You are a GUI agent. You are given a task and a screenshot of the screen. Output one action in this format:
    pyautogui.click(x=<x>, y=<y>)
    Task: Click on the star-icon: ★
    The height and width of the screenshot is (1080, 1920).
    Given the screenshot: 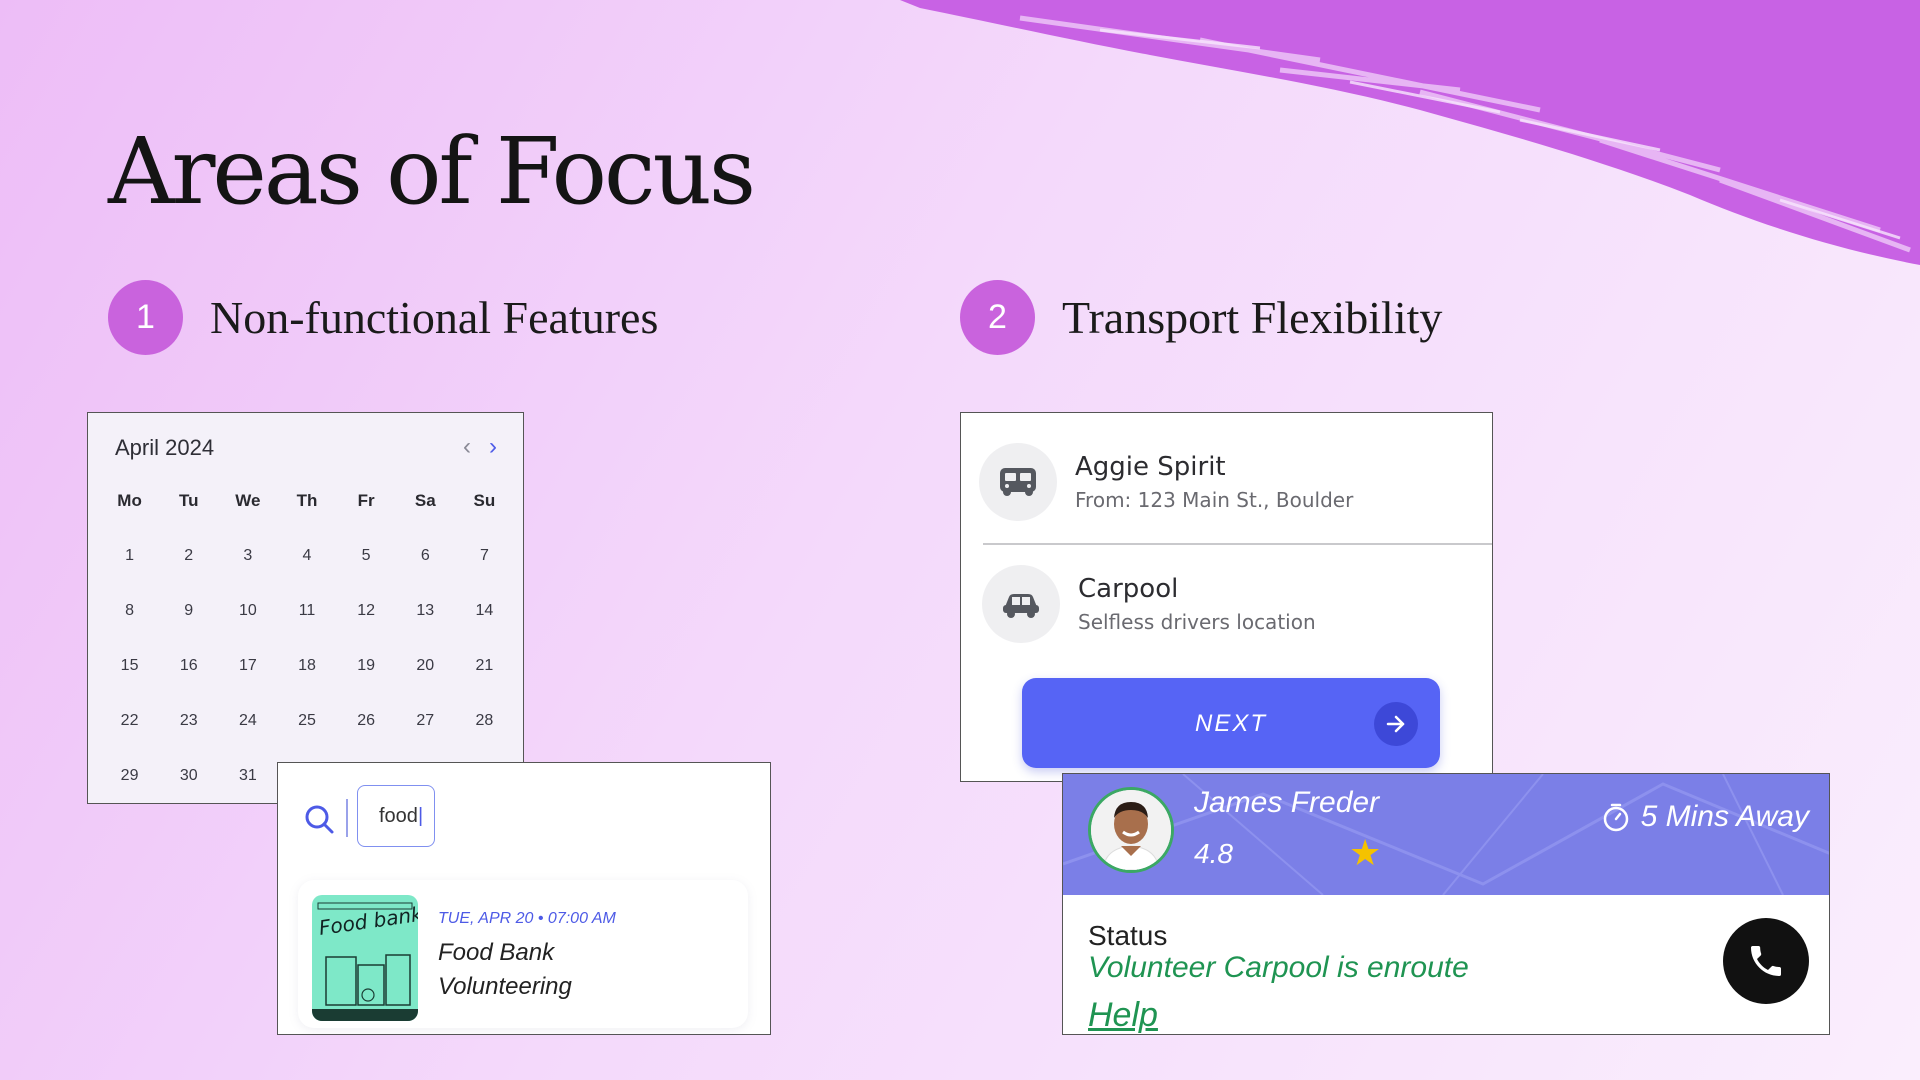 What is the action you would take?
    pyautogui.click(x=1365, y=852)
    